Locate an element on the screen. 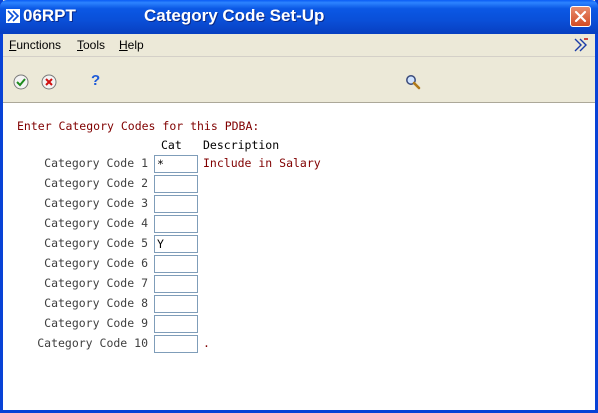  category-code-label-4: Category Code 4 is located at coordinates (96, 223).